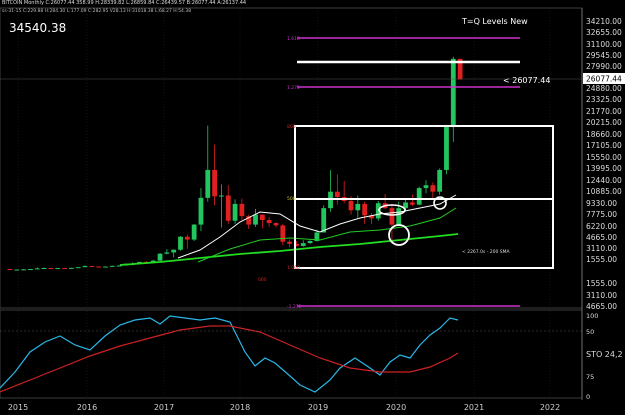 The image size is (625, 415). I want to click on sma-label: < 2267.0s - 200 SMA, so click(486, 252).